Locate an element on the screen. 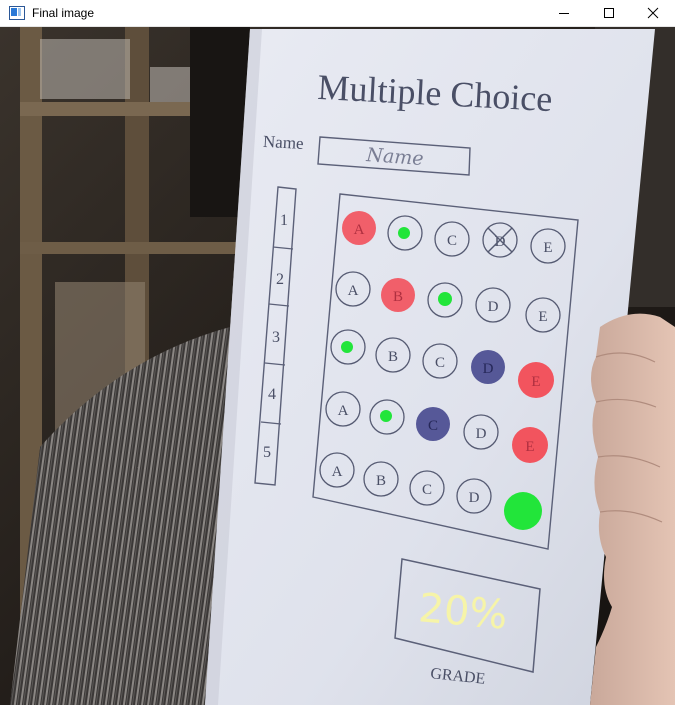 The image size is (675, 705). maximize-button is located at coordinates (609, 13).